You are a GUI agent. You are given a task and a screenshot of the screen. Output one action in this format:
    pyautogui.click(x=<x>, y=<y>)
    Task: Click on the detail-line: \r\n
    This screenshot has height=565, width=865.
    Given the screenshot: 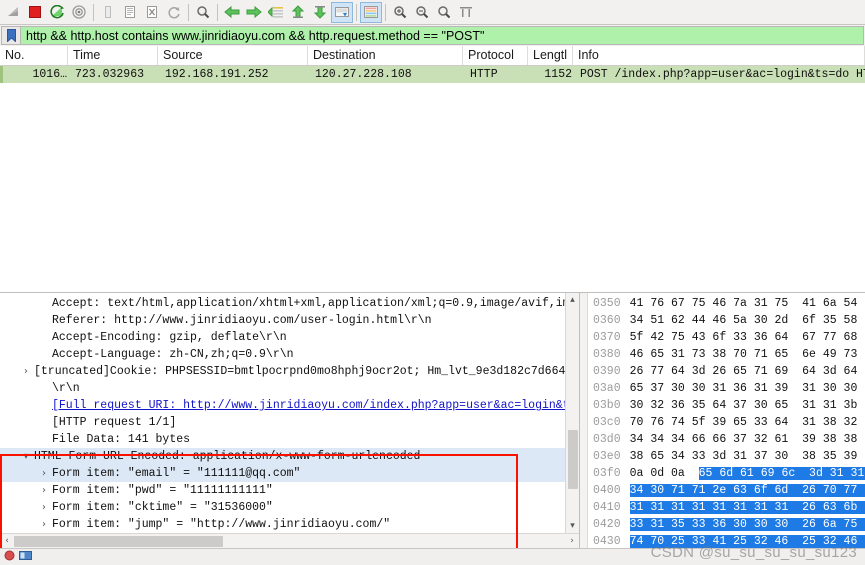 What is the action you would take?
    pyautogui.click(x=282, y=388)
    